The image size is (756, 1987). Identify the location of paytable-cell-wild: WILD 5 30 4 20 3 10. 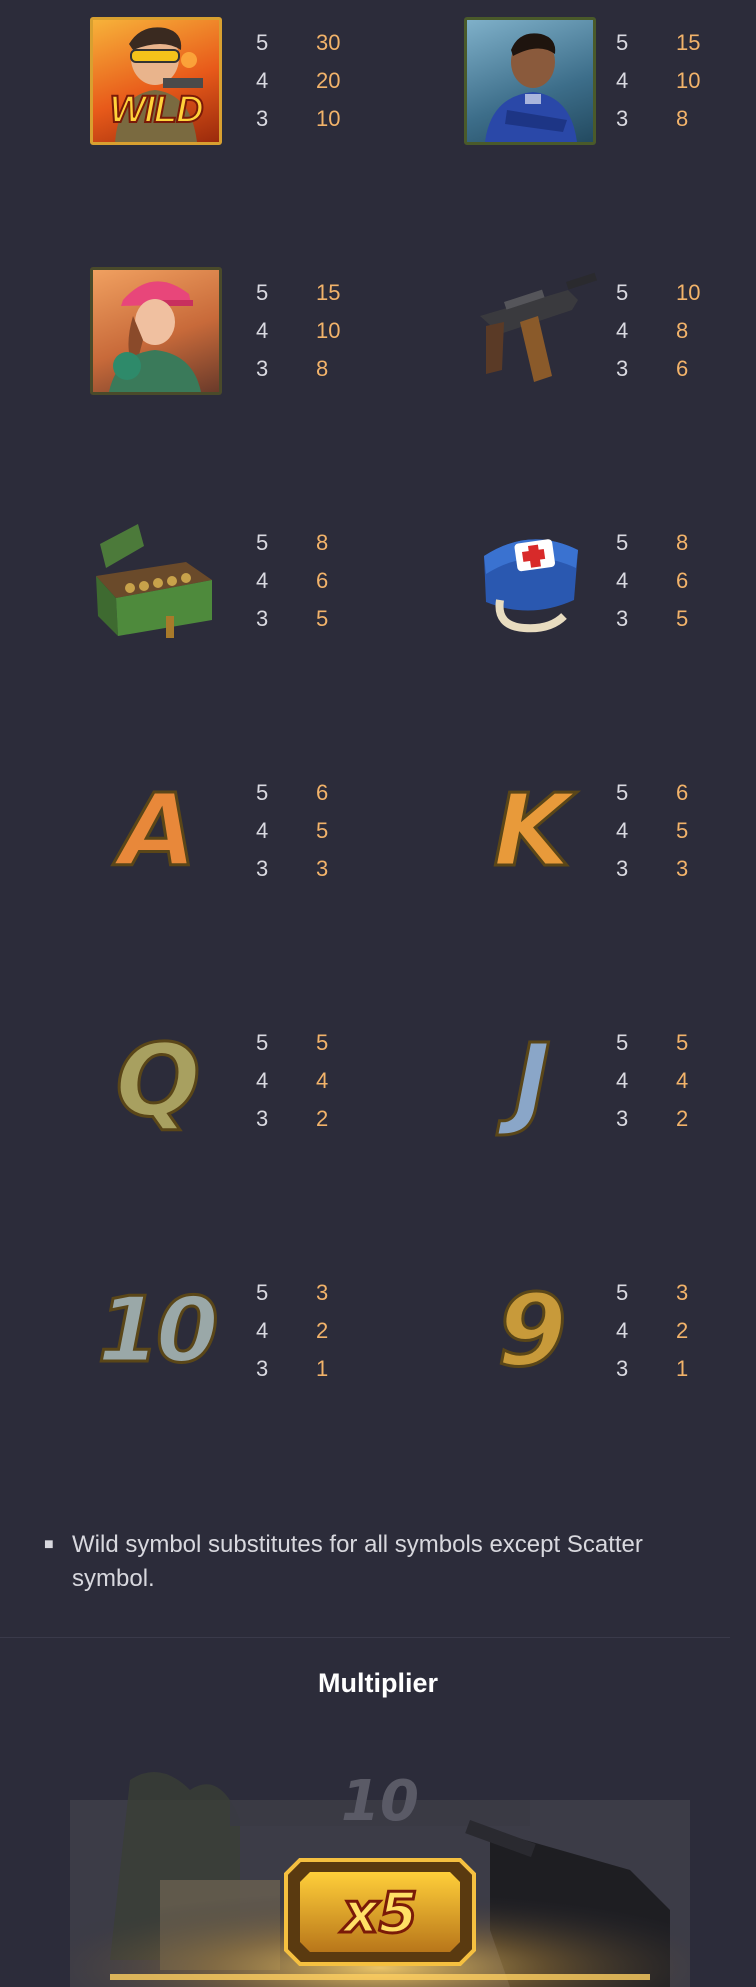
(189, 120).